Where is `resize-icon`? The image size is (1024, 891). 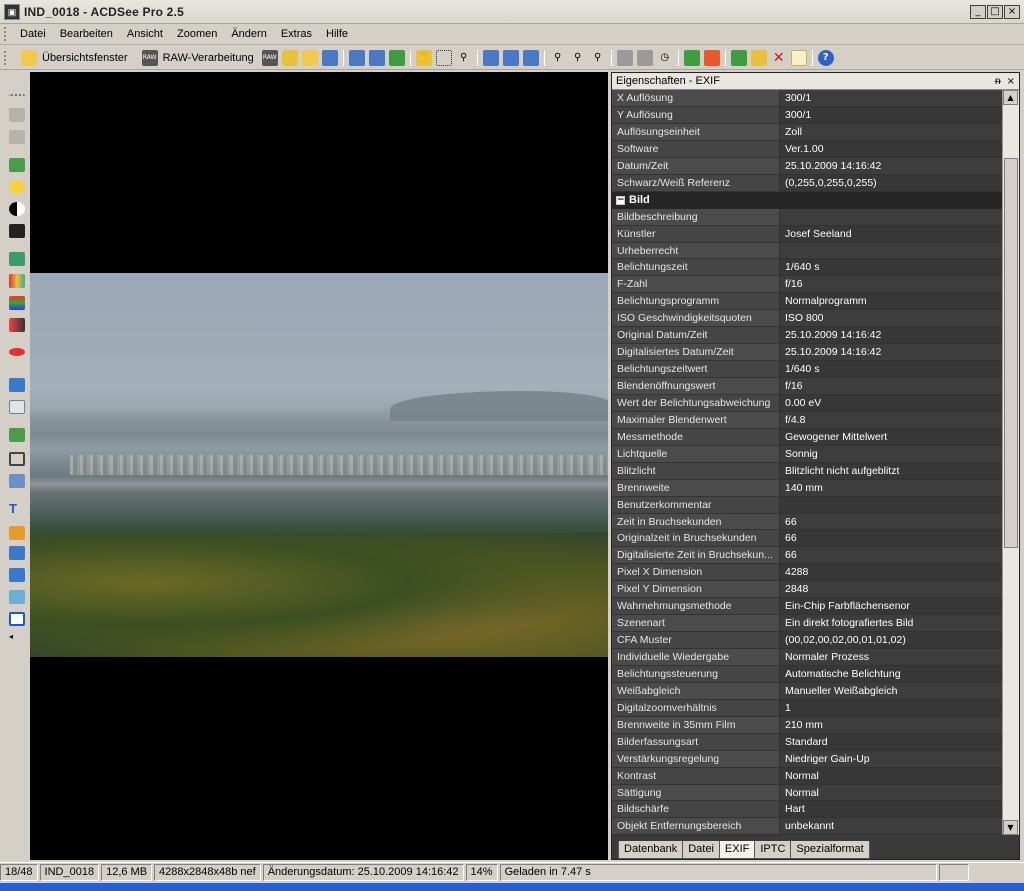 resize-icon is located at coordinates (17, 481).